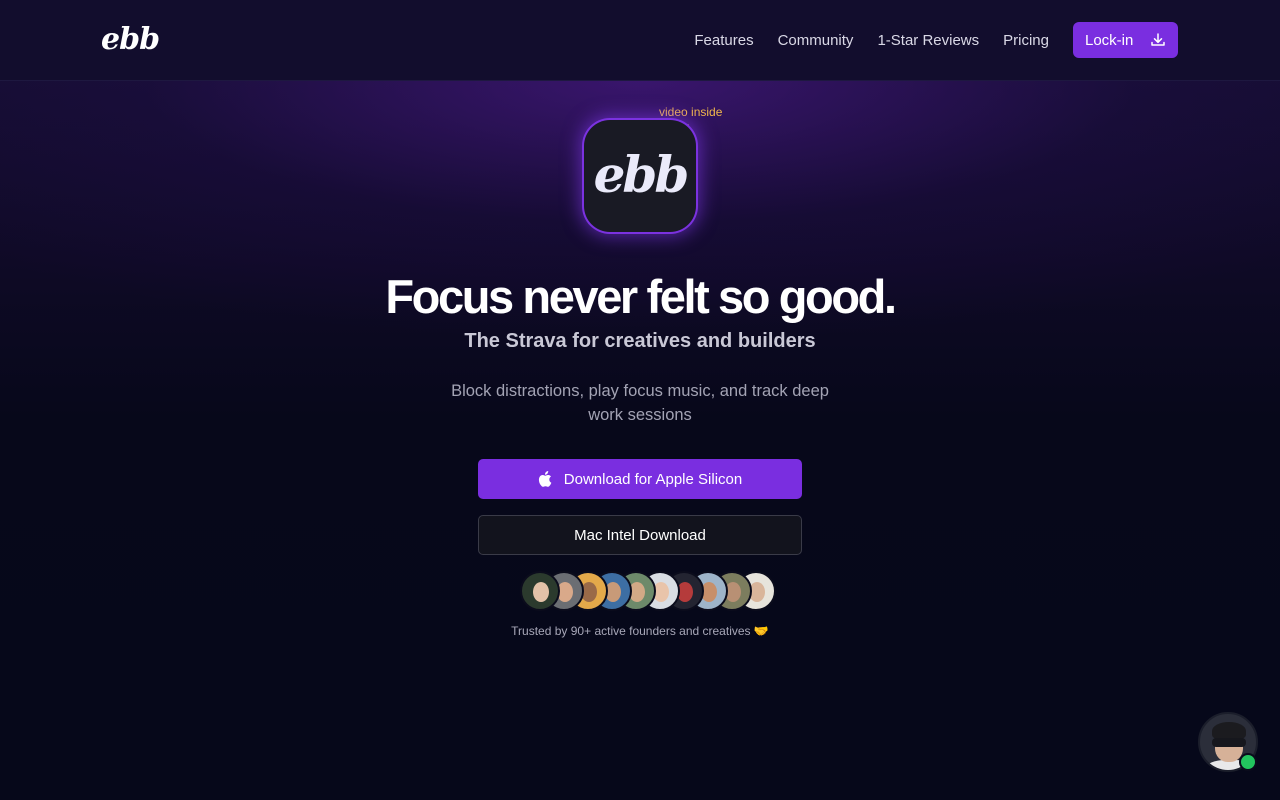  What do you see at coordinates (545, 479) in the screenshot?
I see `apple-icon` at bounding box center [545, 479].